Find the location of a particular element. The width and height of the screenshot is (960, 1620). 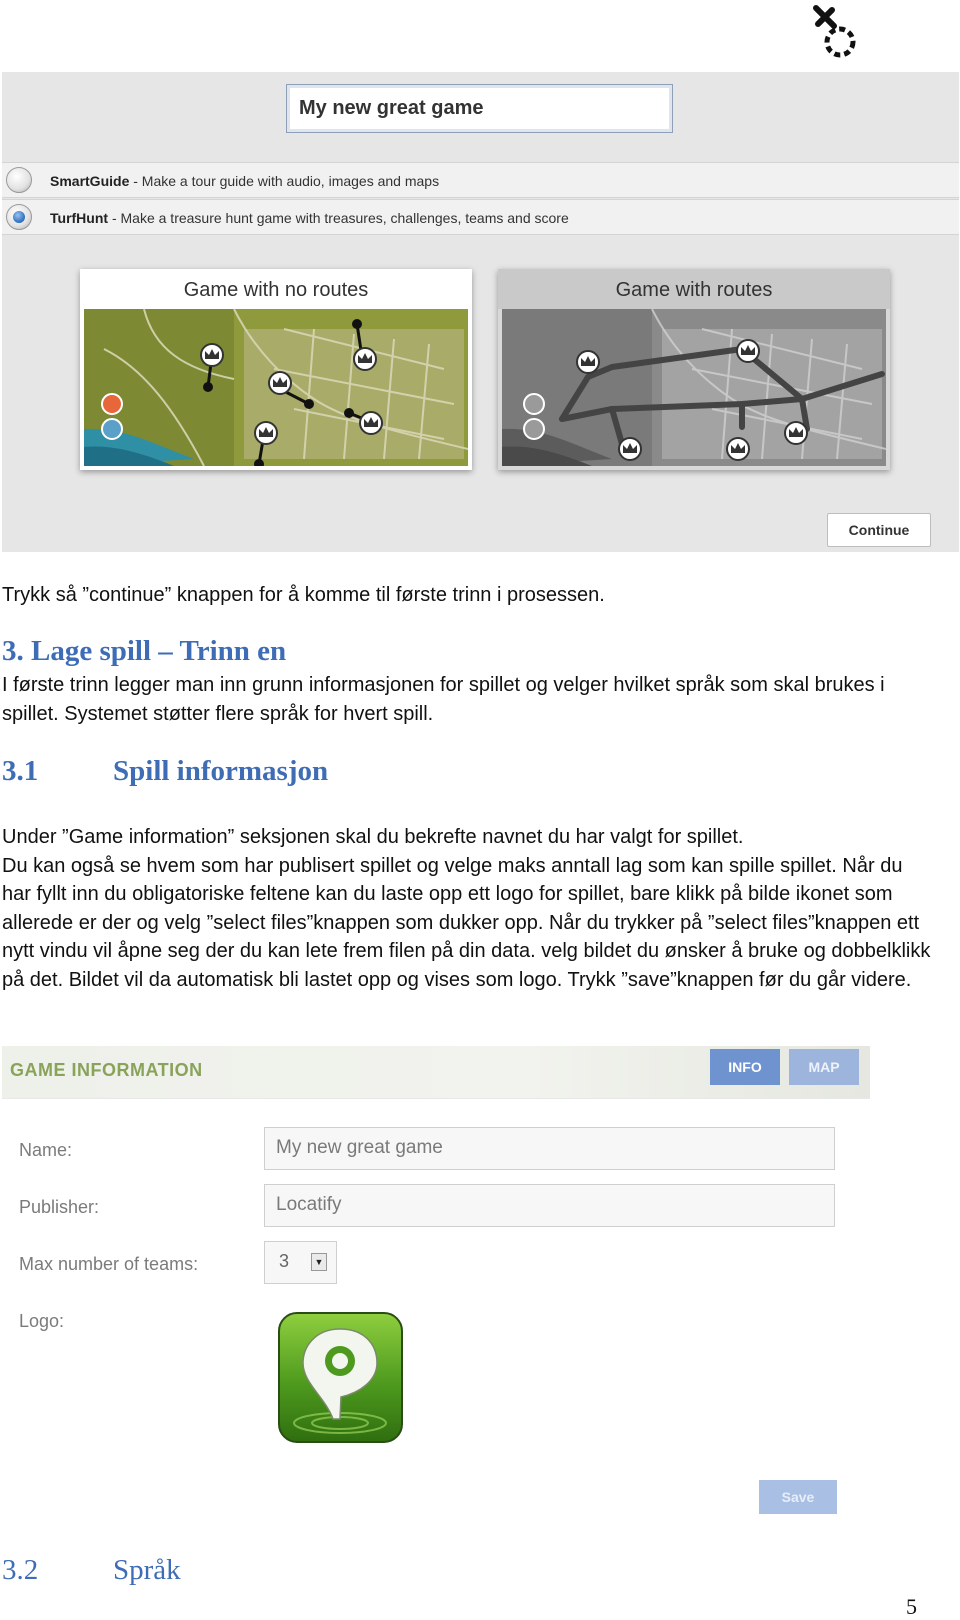

card-game-no-routes: Game with no routes is located at coordinates (276, 369).